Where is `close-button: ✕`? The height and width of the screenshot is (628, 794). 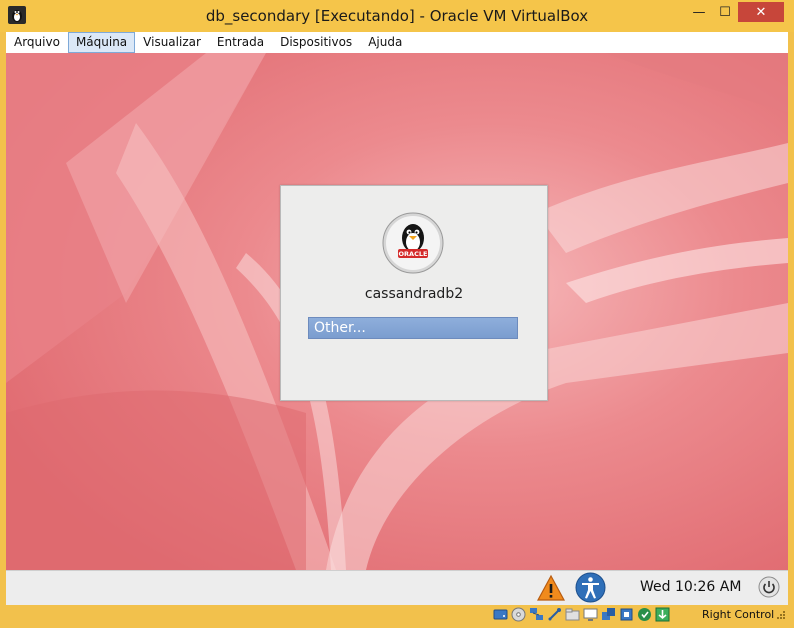 close-button: ✕ is located at coordinates (761, 12).